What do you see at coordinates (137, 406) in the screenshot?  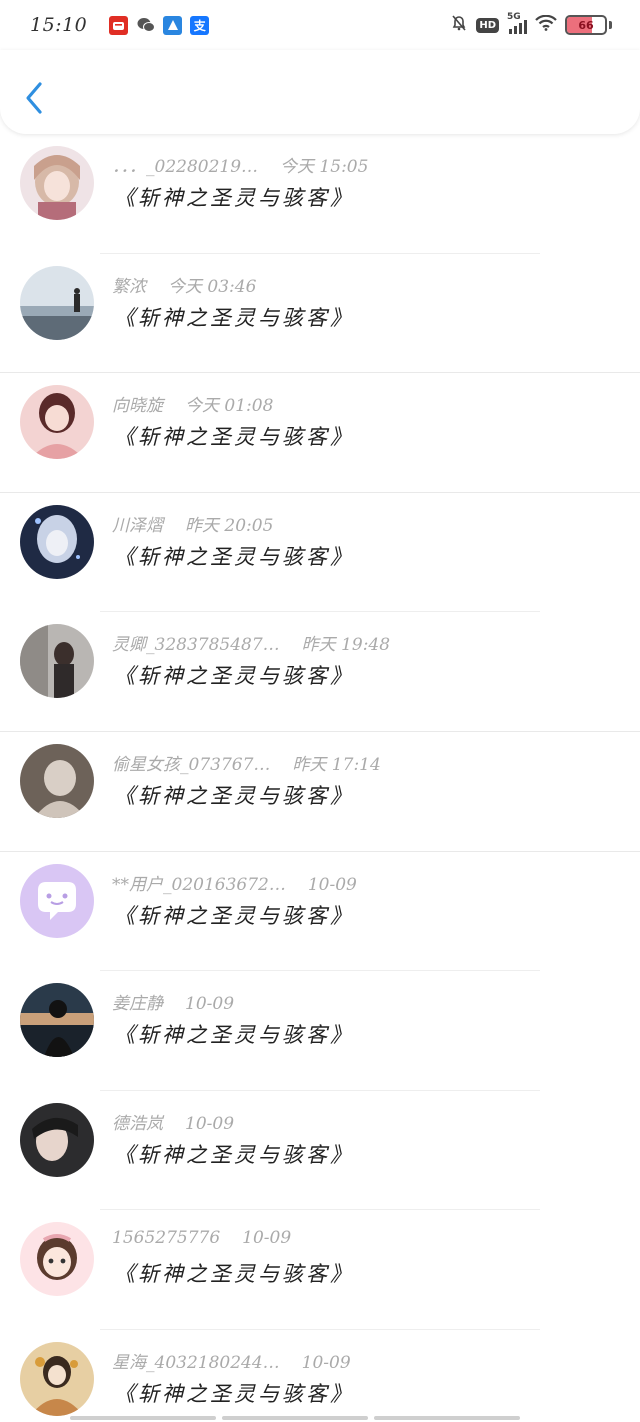 I see `sender-name: 向晓旋` at bounding box center [137, 406].